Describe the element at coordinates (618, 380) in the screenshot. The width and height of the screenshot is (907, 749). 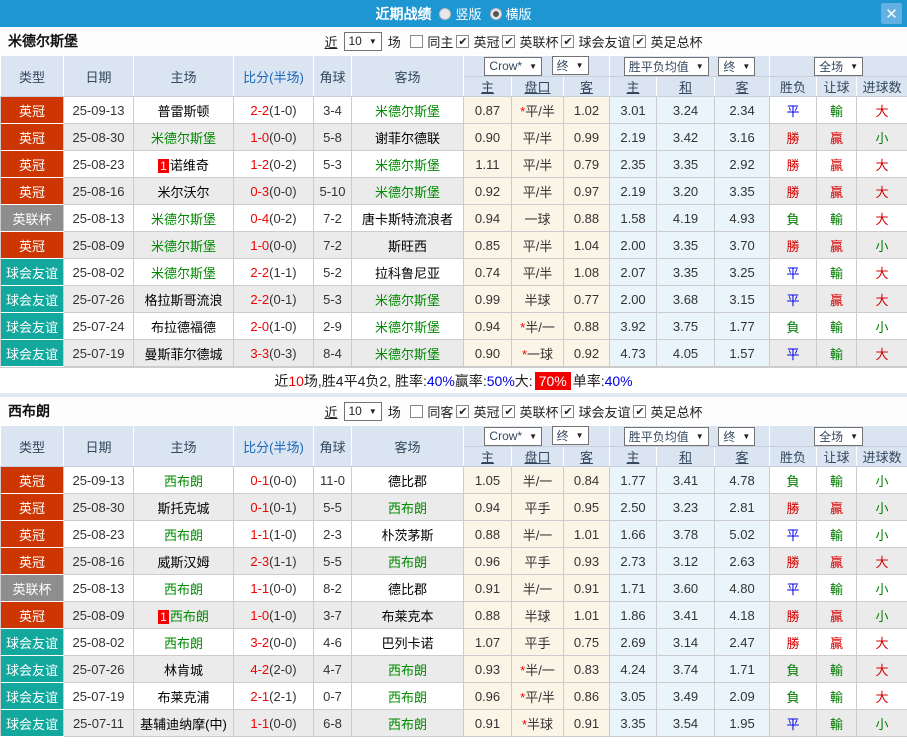
I see `odd-rate: 40%` at that location.